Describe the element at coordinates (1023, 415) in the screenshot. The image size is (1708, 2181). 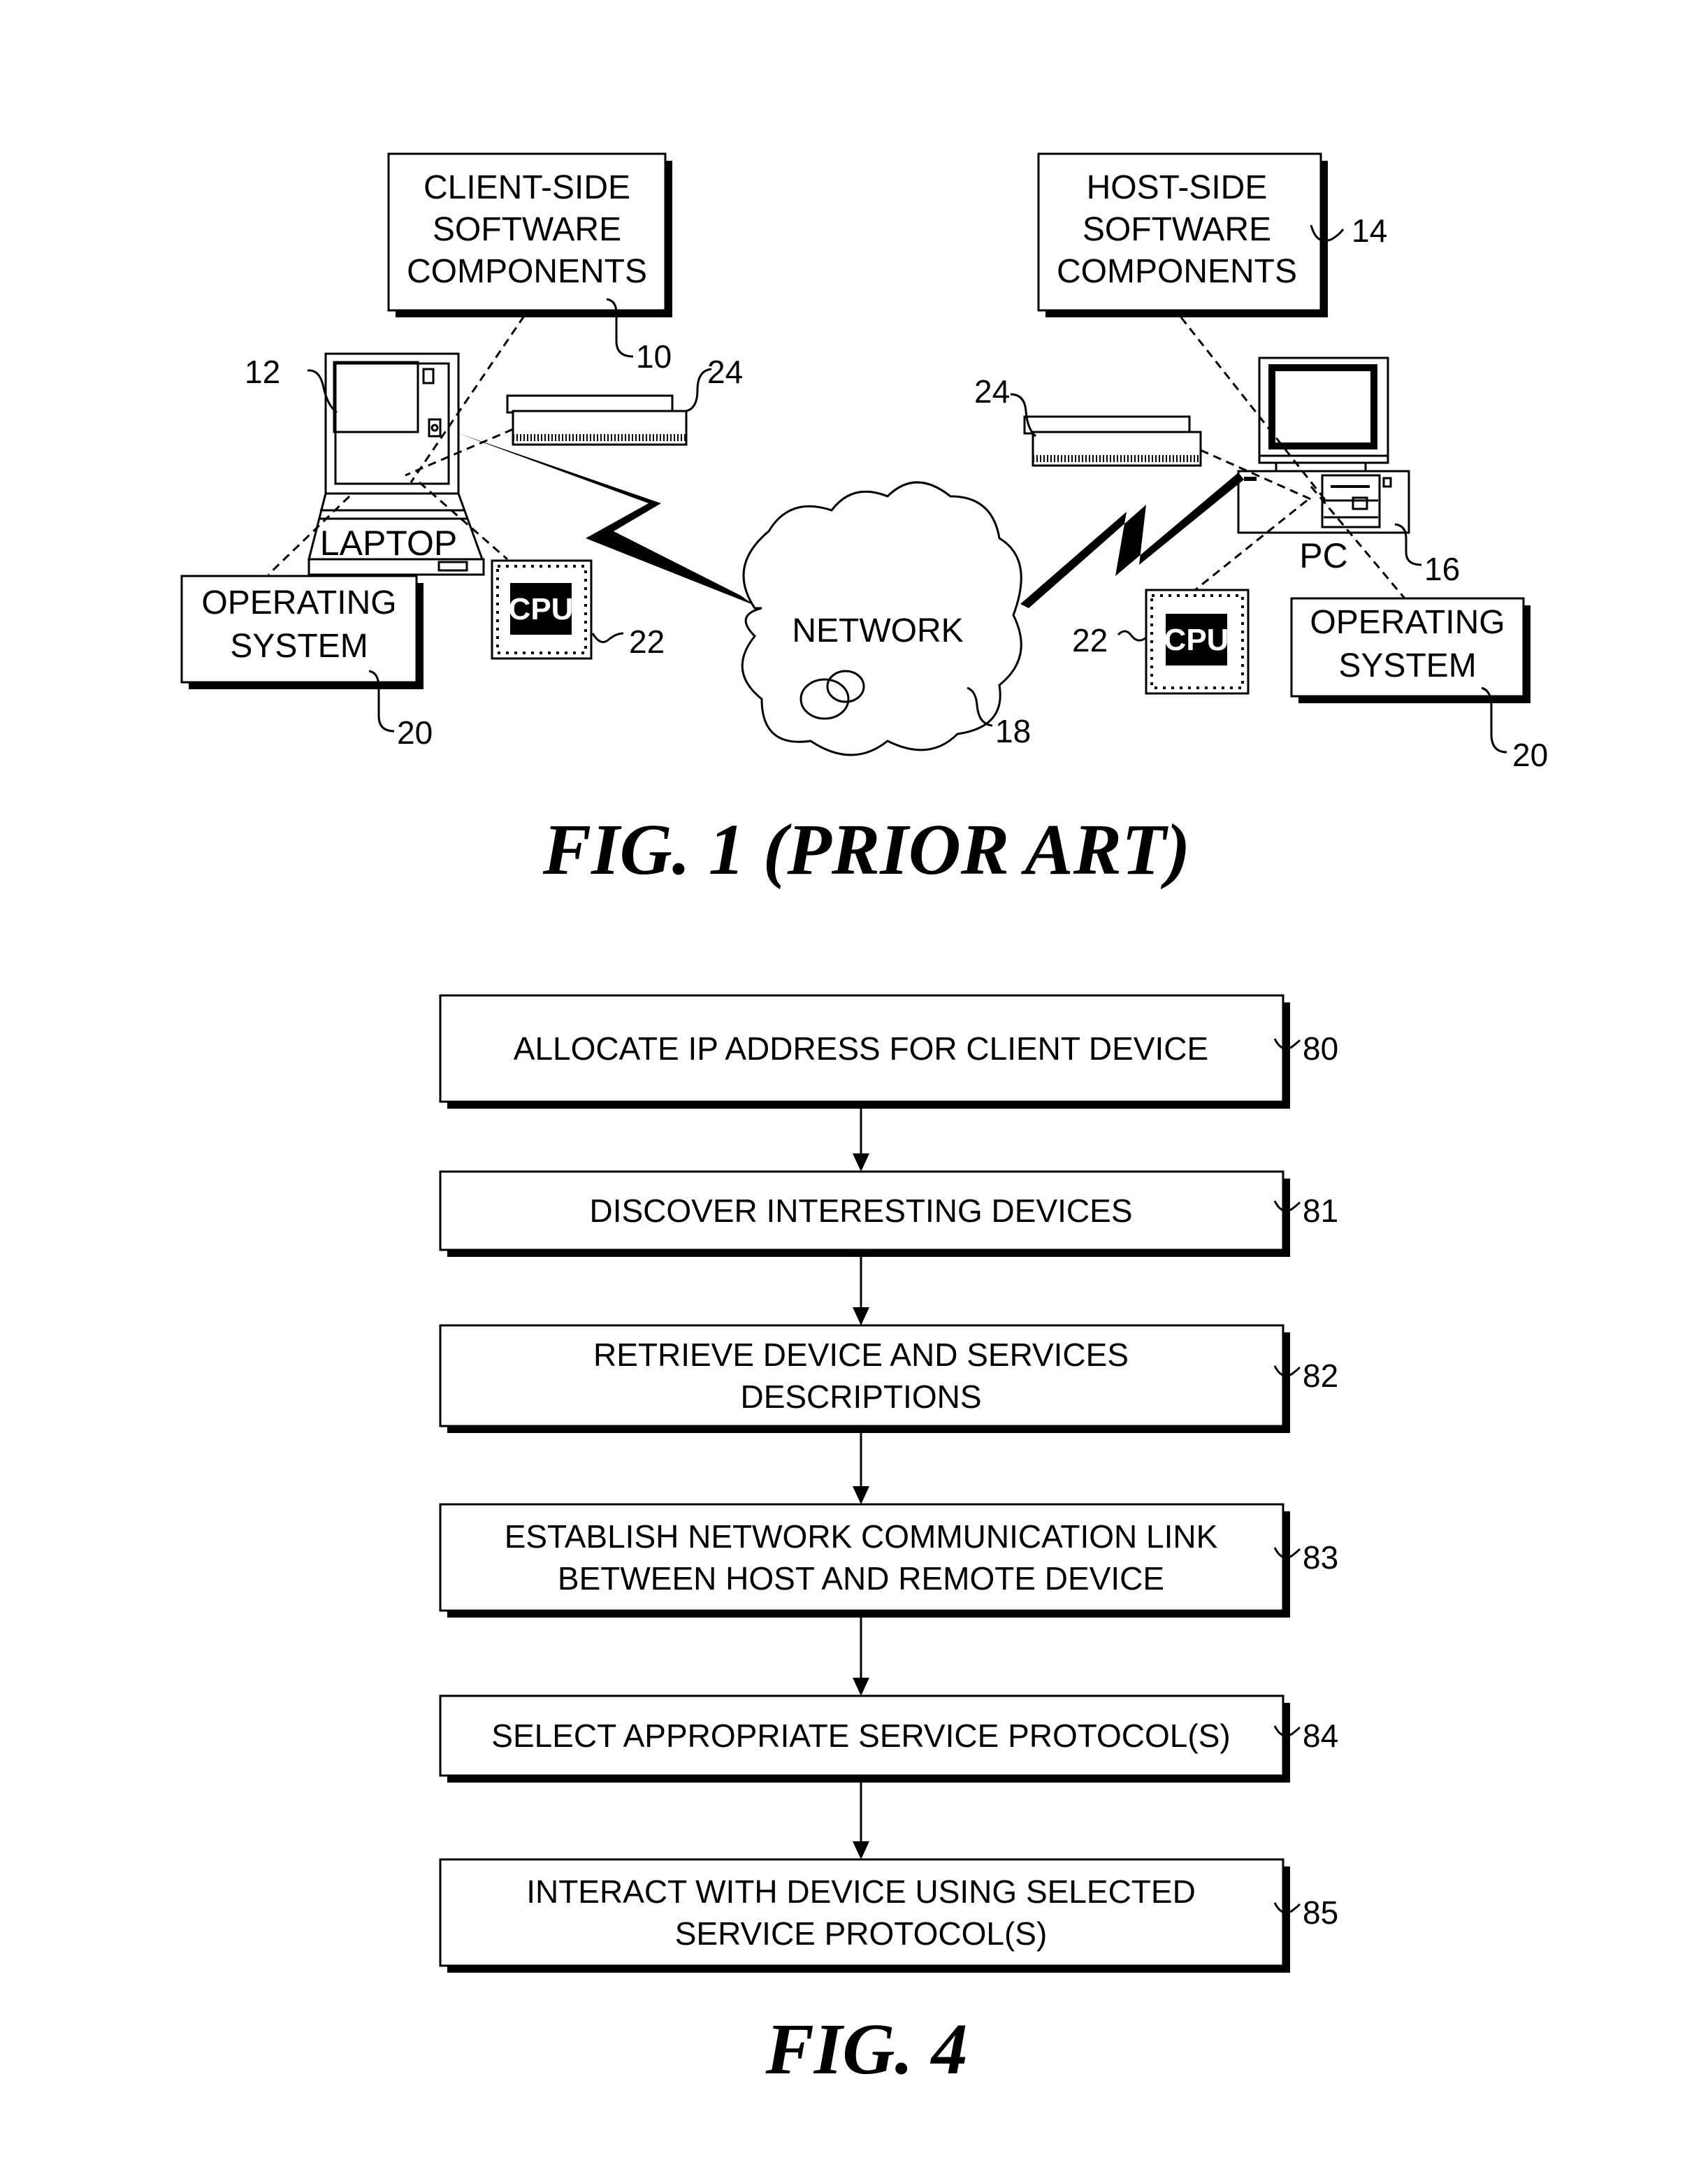
I see `leader-line-24-right` at that location.